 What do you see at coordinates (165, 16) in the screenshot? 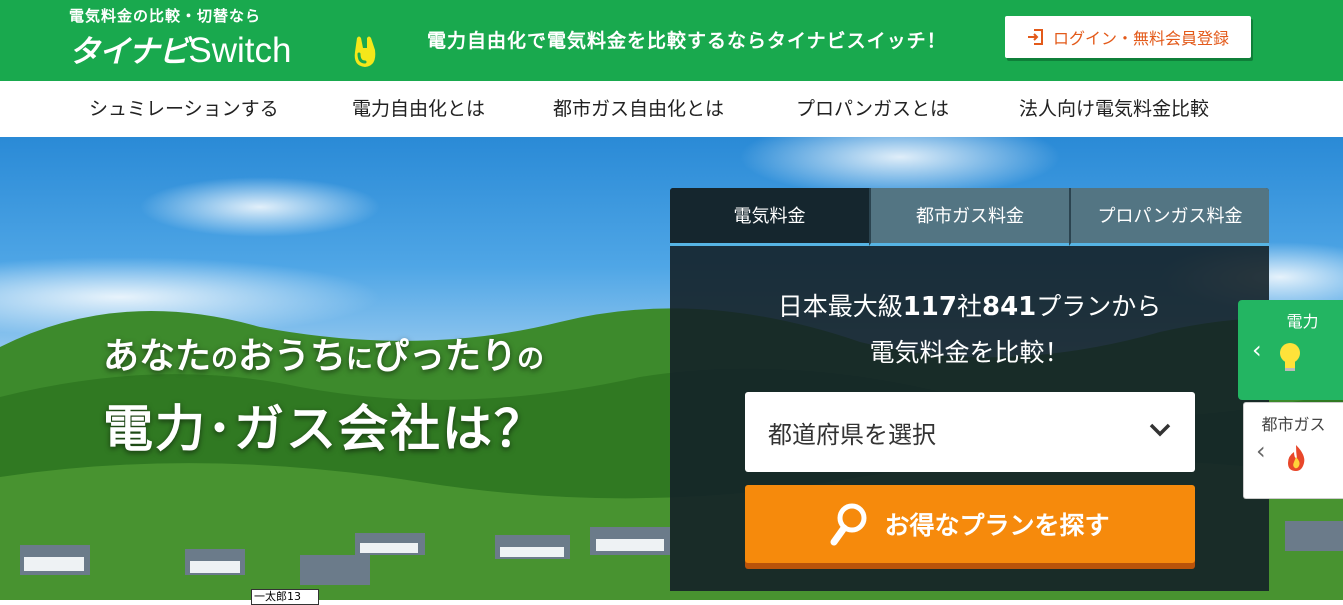
I see `logo-tagline: 電気料金の比較・切替なら` at bounding box center [165, 16].